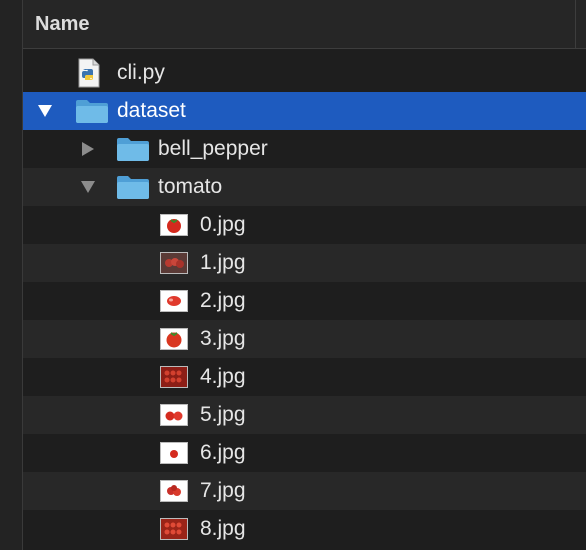 The height and width of the screenshot is (550, 586). What do you see at coordinates (151, 110) in the screenshot?
I see `folder-name: dataset` at bounding box center [151, 110].